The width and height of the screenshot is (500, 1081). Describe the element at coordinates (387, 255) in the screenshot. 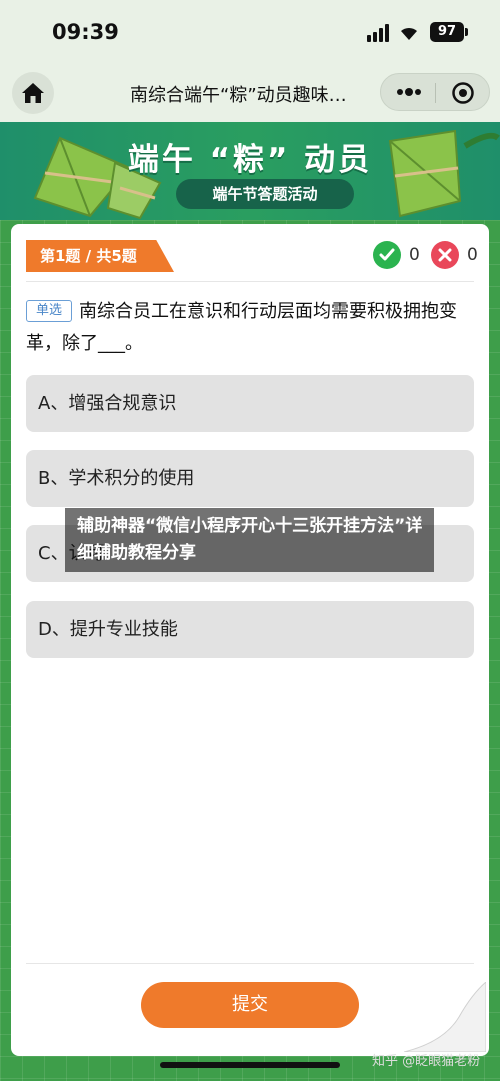

I see `check-icon` at that location.